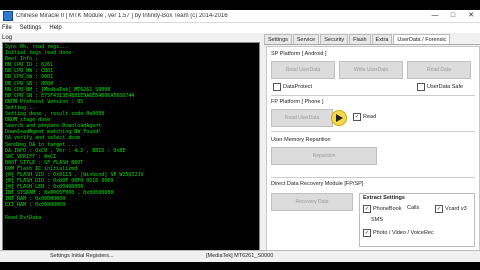  I want to click on recovery-data-button: Recovery Data, so click(312, 202).